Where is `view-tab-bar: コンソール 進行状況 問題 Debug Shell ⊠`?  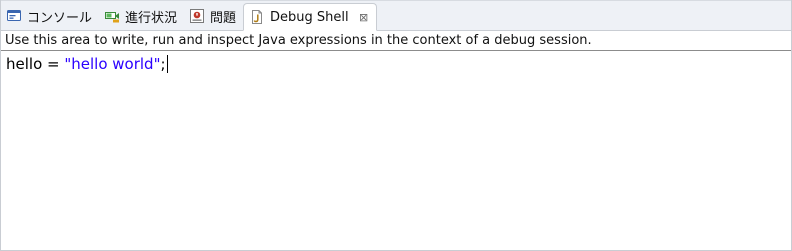 view-tab-bar: コンソール 進行状況 問題 Debug Shell ⊠ is located at coordinates (396, 15).